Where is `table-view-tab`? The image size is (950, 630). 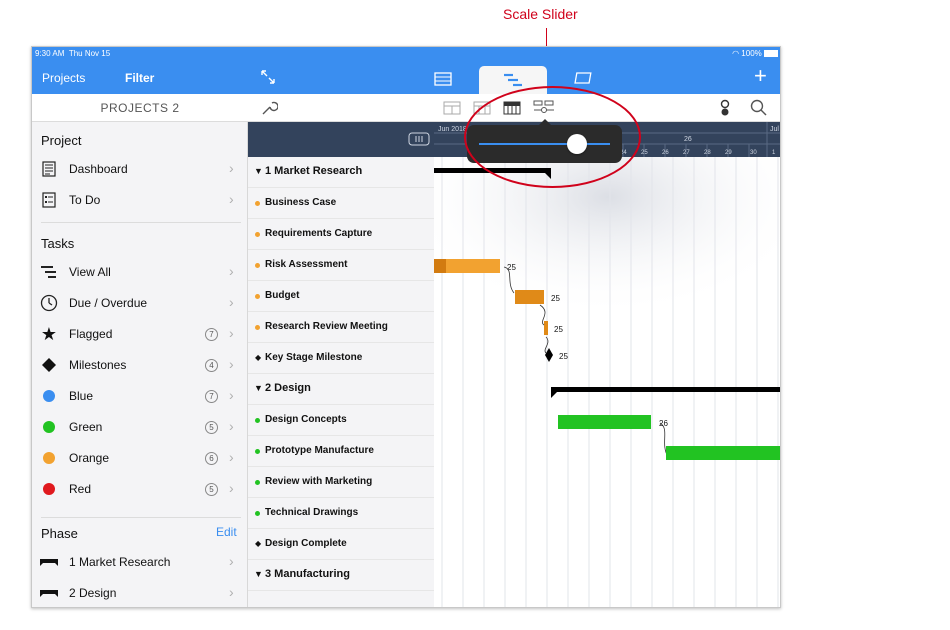 table-view-tab is located at coordinates (443, 81).